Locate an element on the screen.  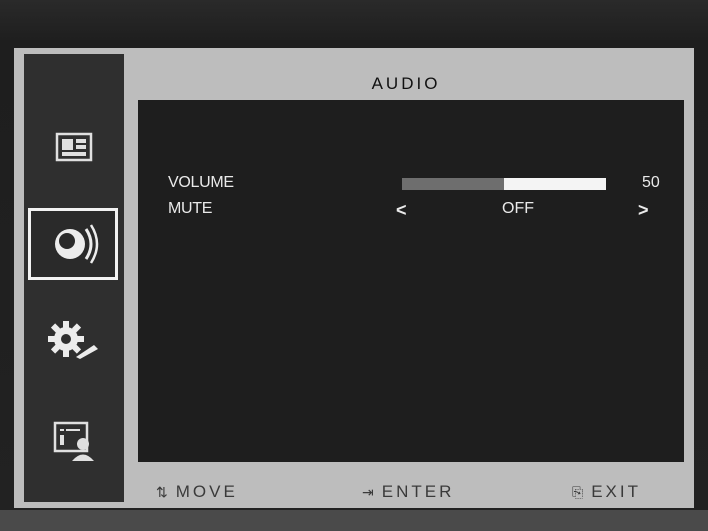
mute-right-arrow: > is located at coordinates (643, 210).